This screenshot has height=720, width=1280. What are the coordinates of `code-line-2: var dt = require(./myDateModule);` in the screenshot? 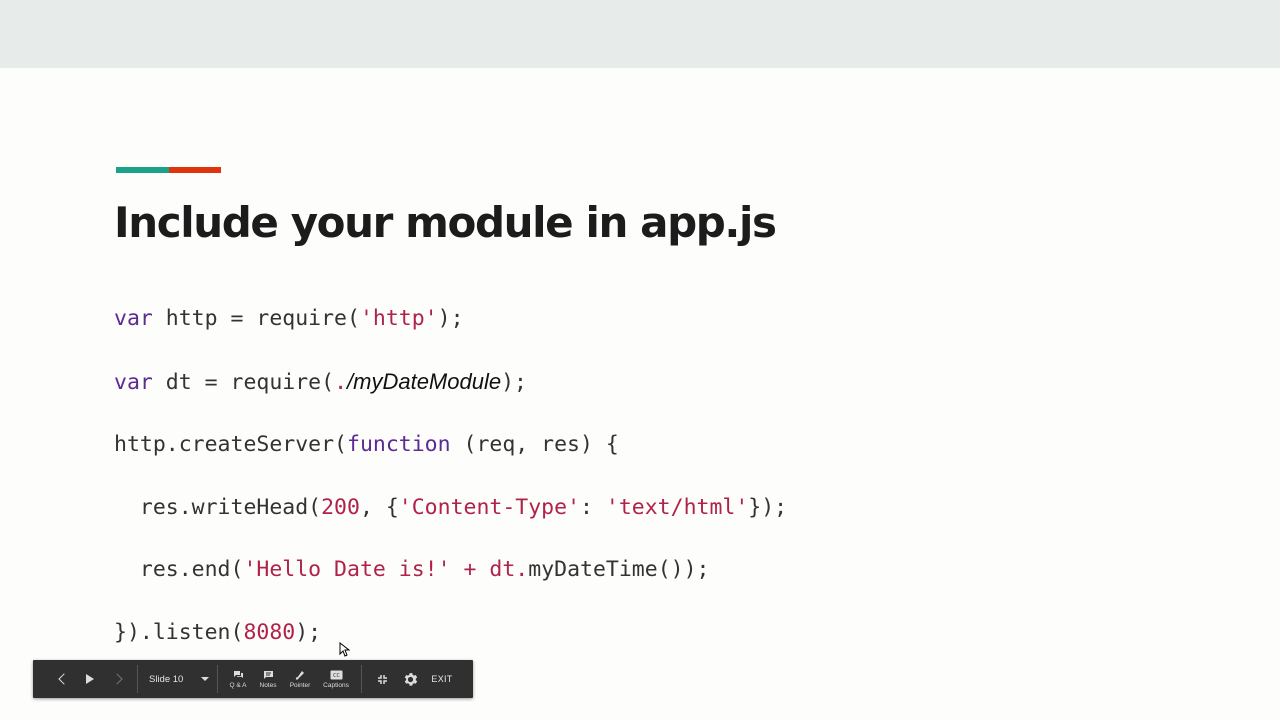 It's located at (320, 382).